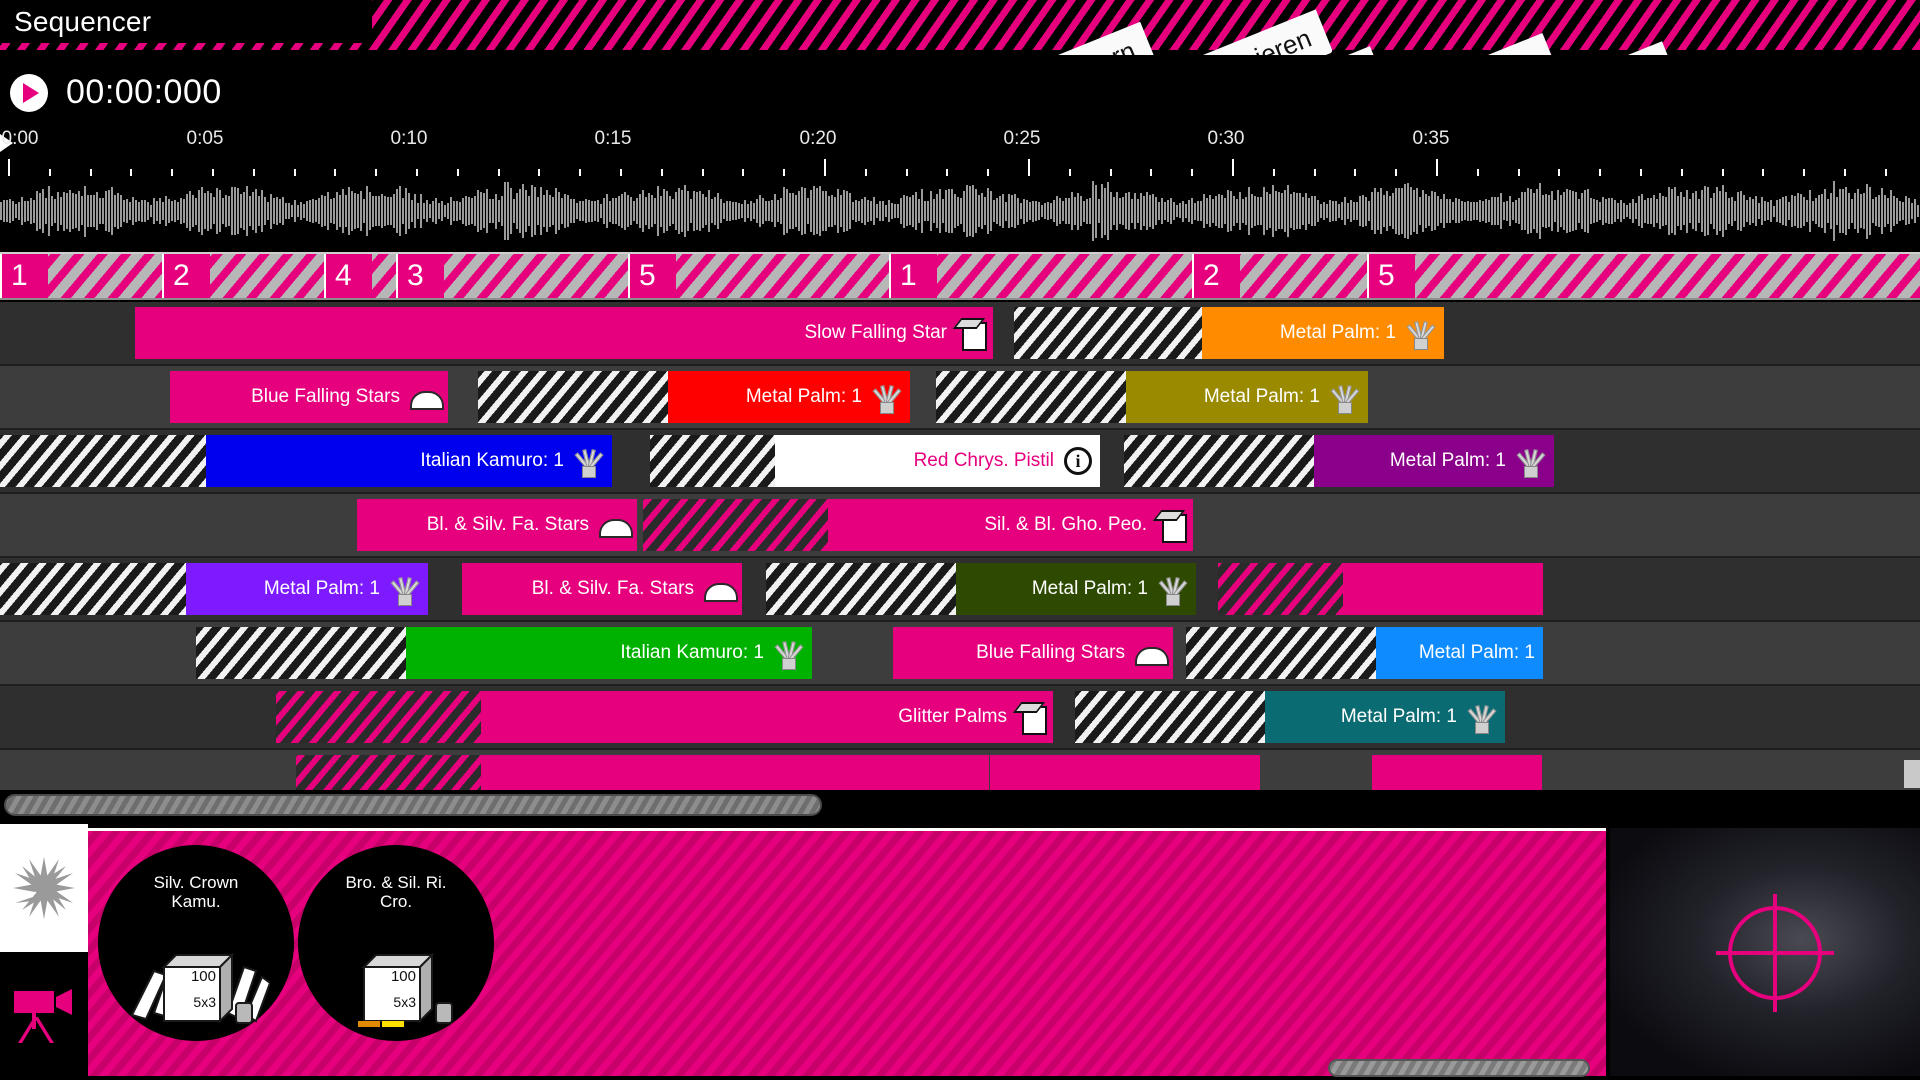 Image resolution: width=1920 pixels, height=1080 pixels. Describe the element at coordinates (960, 276) in the screenshot. I see `marker-row: 1 2 4 3 5 1 2 5` at that location.